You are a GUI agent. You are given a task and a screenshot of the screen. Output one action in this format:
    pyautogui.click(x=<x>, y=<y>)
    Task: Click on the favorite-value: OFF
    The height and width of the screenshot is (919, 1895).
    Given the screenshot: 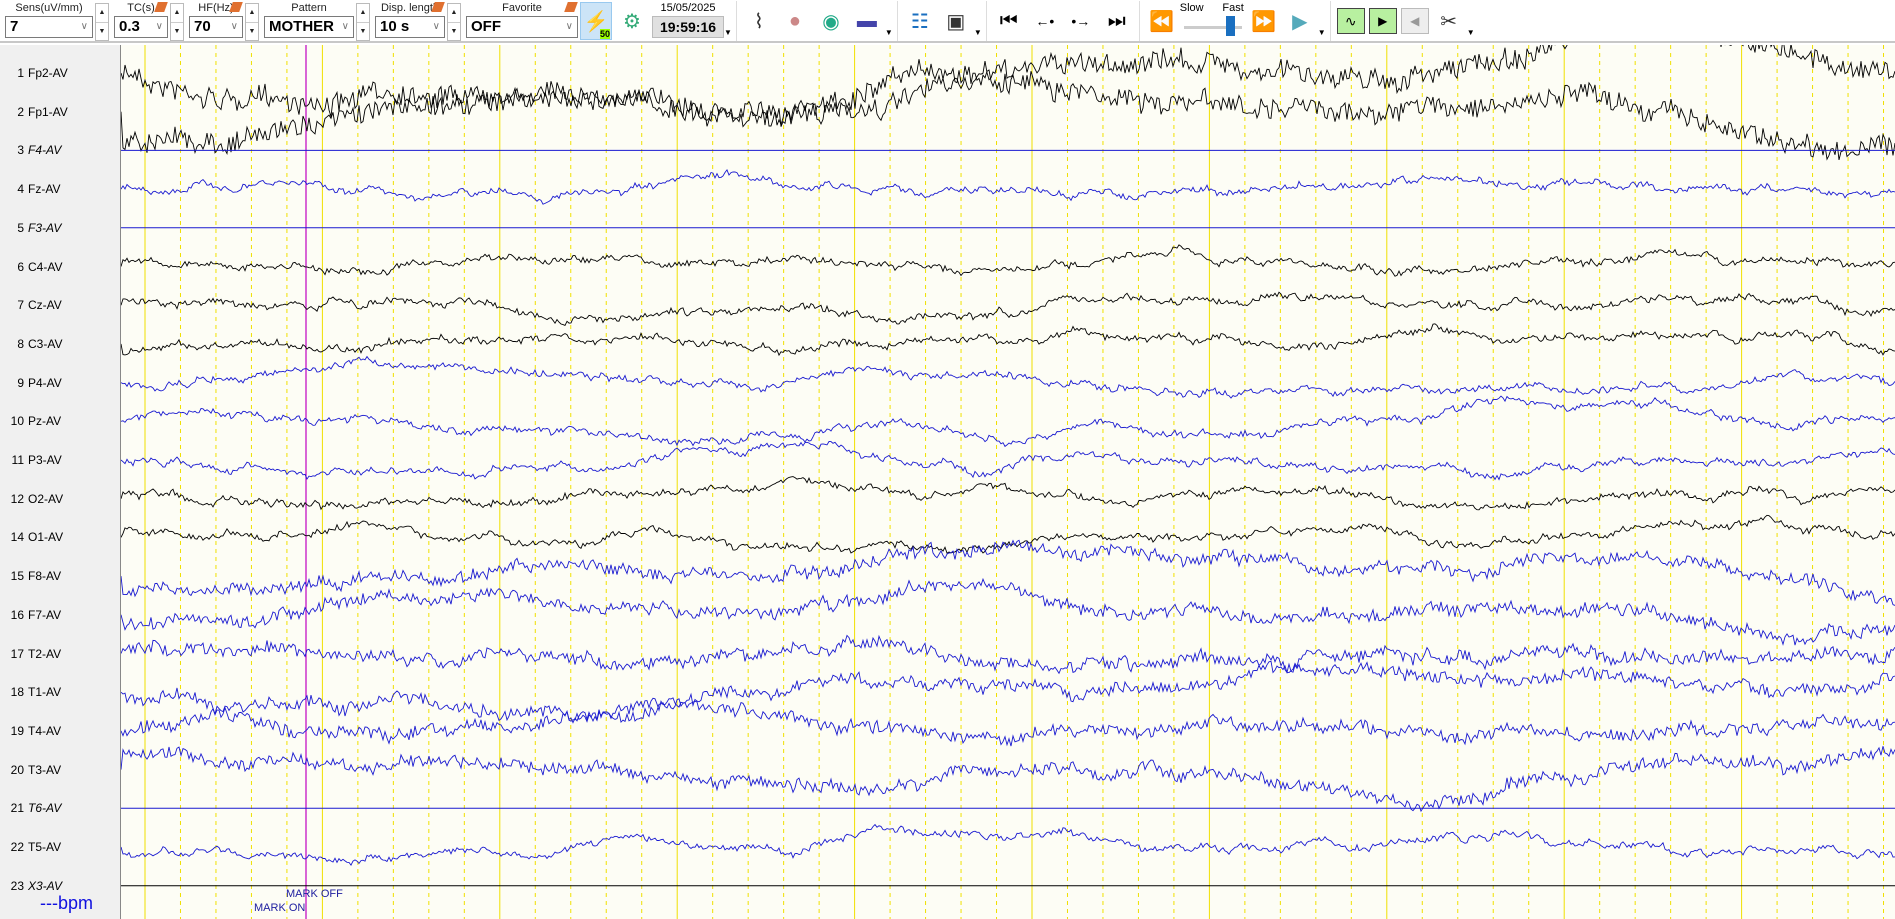 What is the action you would take?
    pyautogui.click(x=486, y=26)
    